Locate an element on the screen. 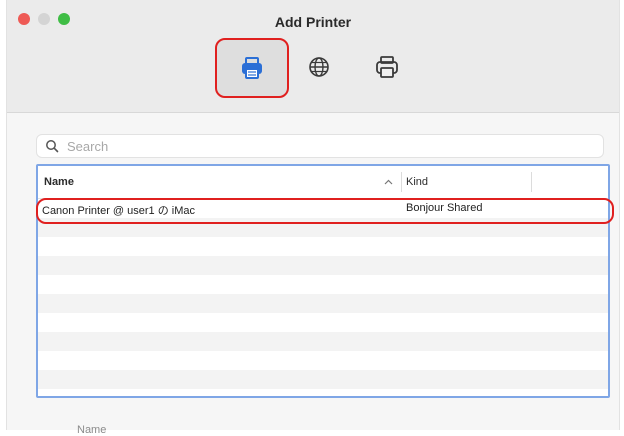 This screenshot has height=436, width=624. default-printers-button is located at coordinates (252, 68).